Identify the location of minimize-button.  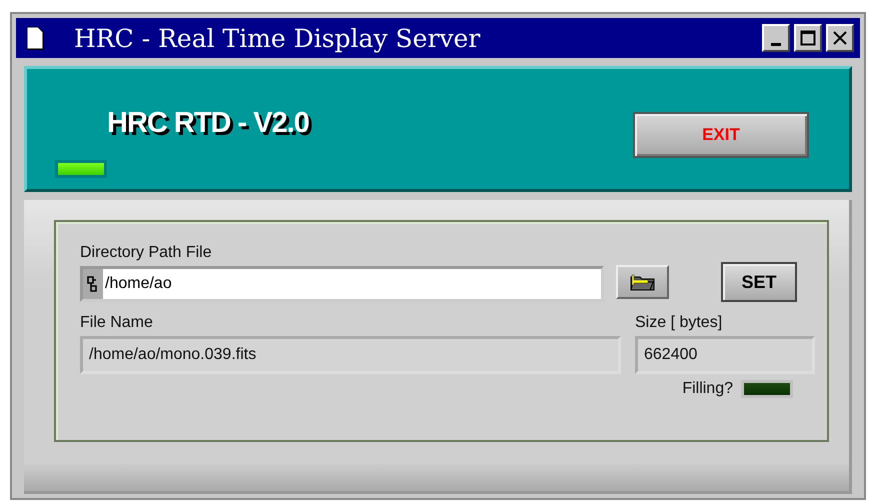
(776, 38).